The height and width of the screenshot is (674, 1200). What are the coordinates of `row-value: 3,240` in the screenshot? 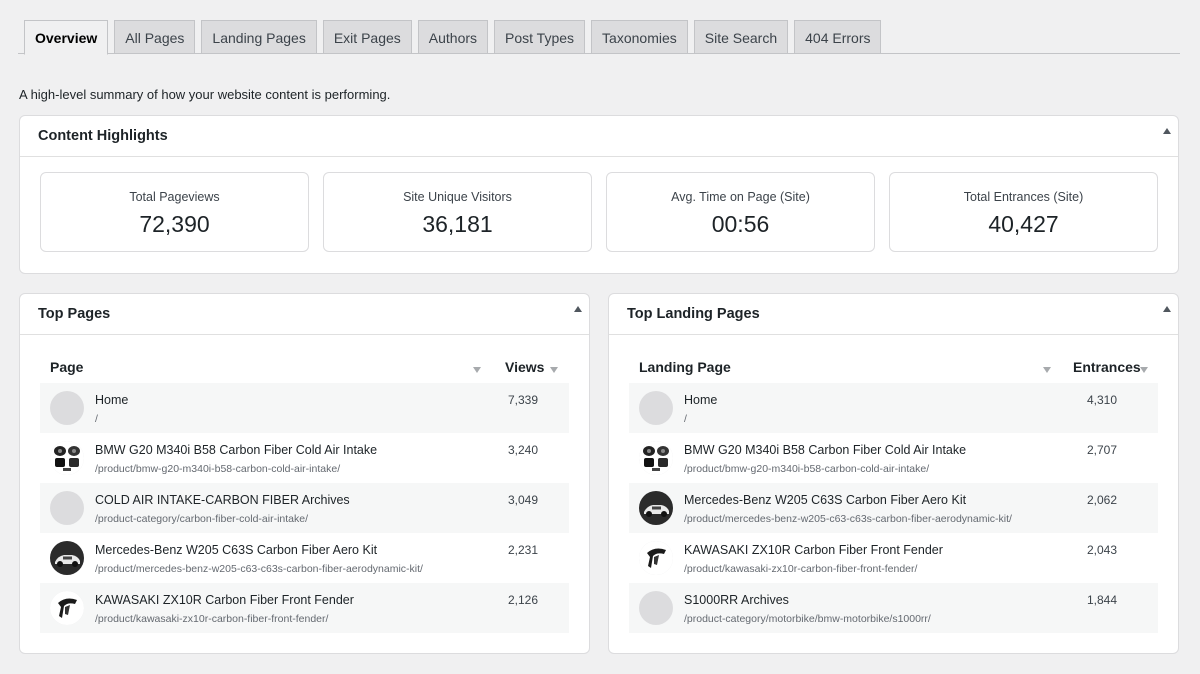 It's located at (523, 450).